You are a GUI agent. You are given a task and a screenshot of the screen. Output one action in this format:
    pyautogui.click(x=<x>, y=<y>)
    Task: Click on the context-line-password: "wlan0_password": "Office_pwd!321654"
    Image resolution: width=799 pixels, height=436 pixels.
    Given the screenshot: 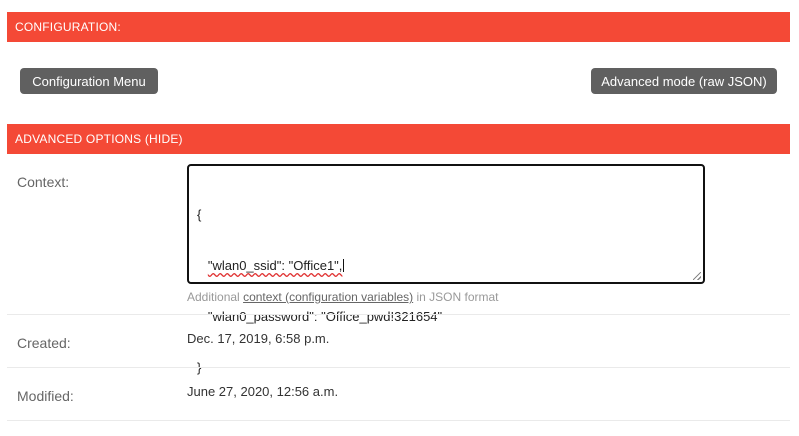 What is the action you would take?
    pyautogui.click(x=446, y=316)
    